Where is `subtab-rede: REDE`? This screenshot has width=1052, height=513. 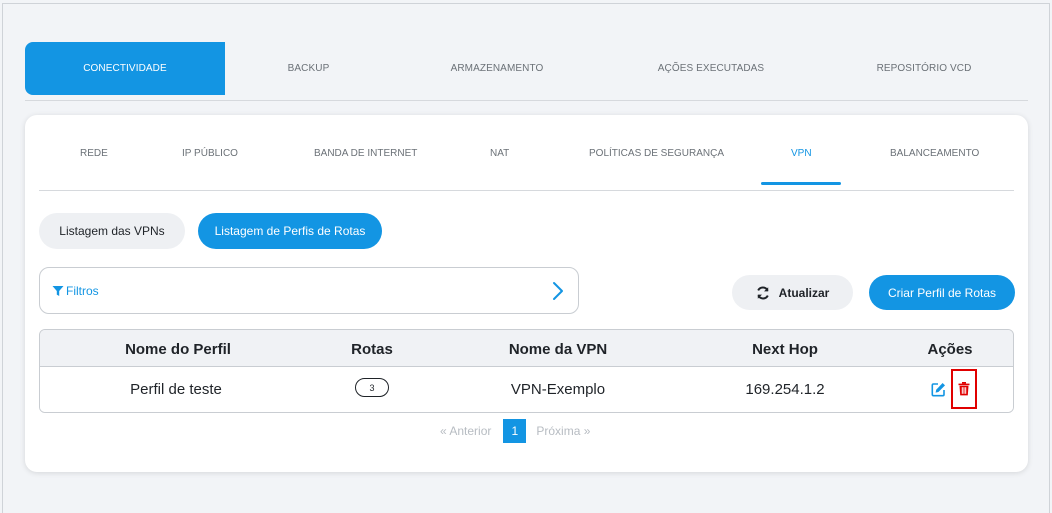 subtab-rede: REDE is located at coordinates (94, 153).